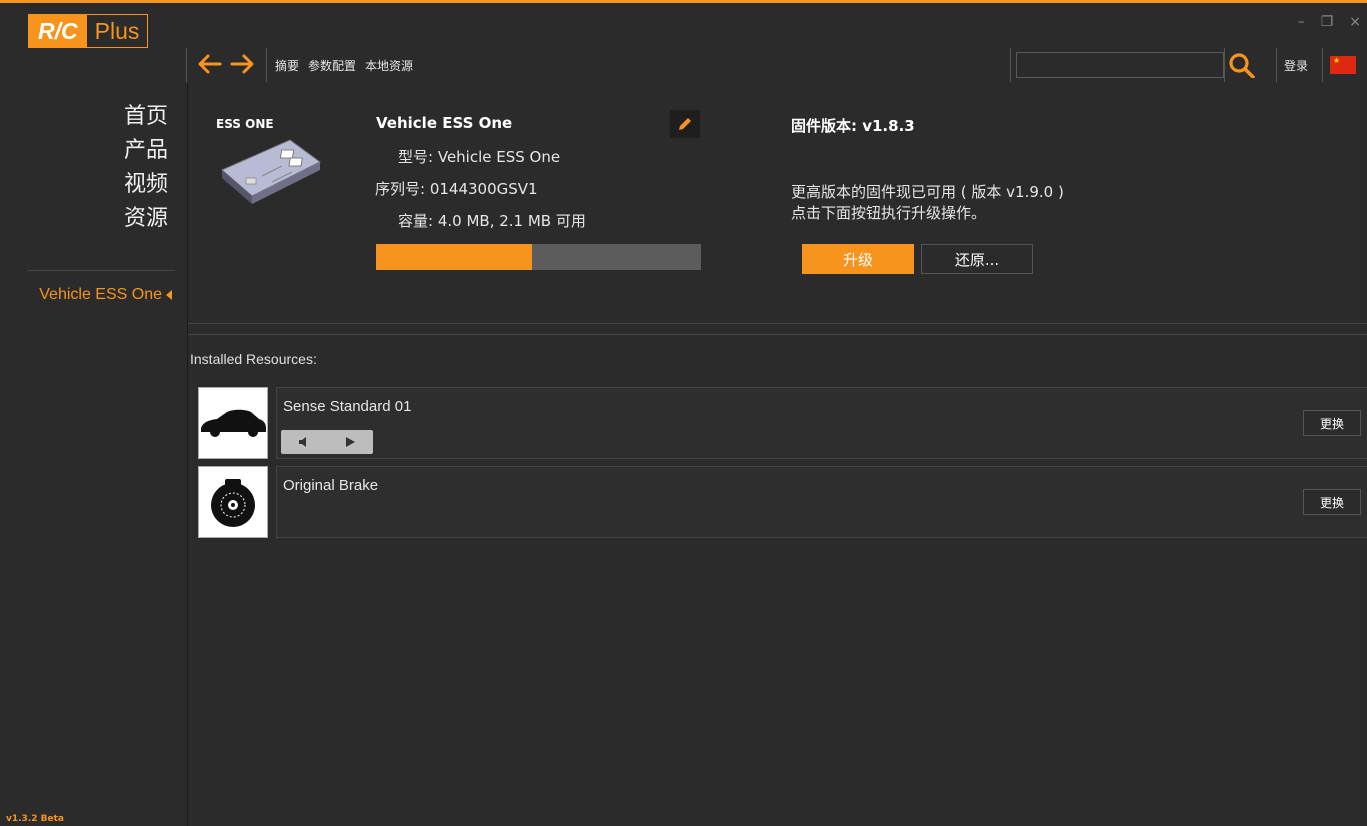 Image resolution: width=1367 pixels, height=826 pixels. What do you see at coordinates (146, 117) in the screenshot?
I see `sidebar-item-home: 首页` at bounding box center [146, 117].